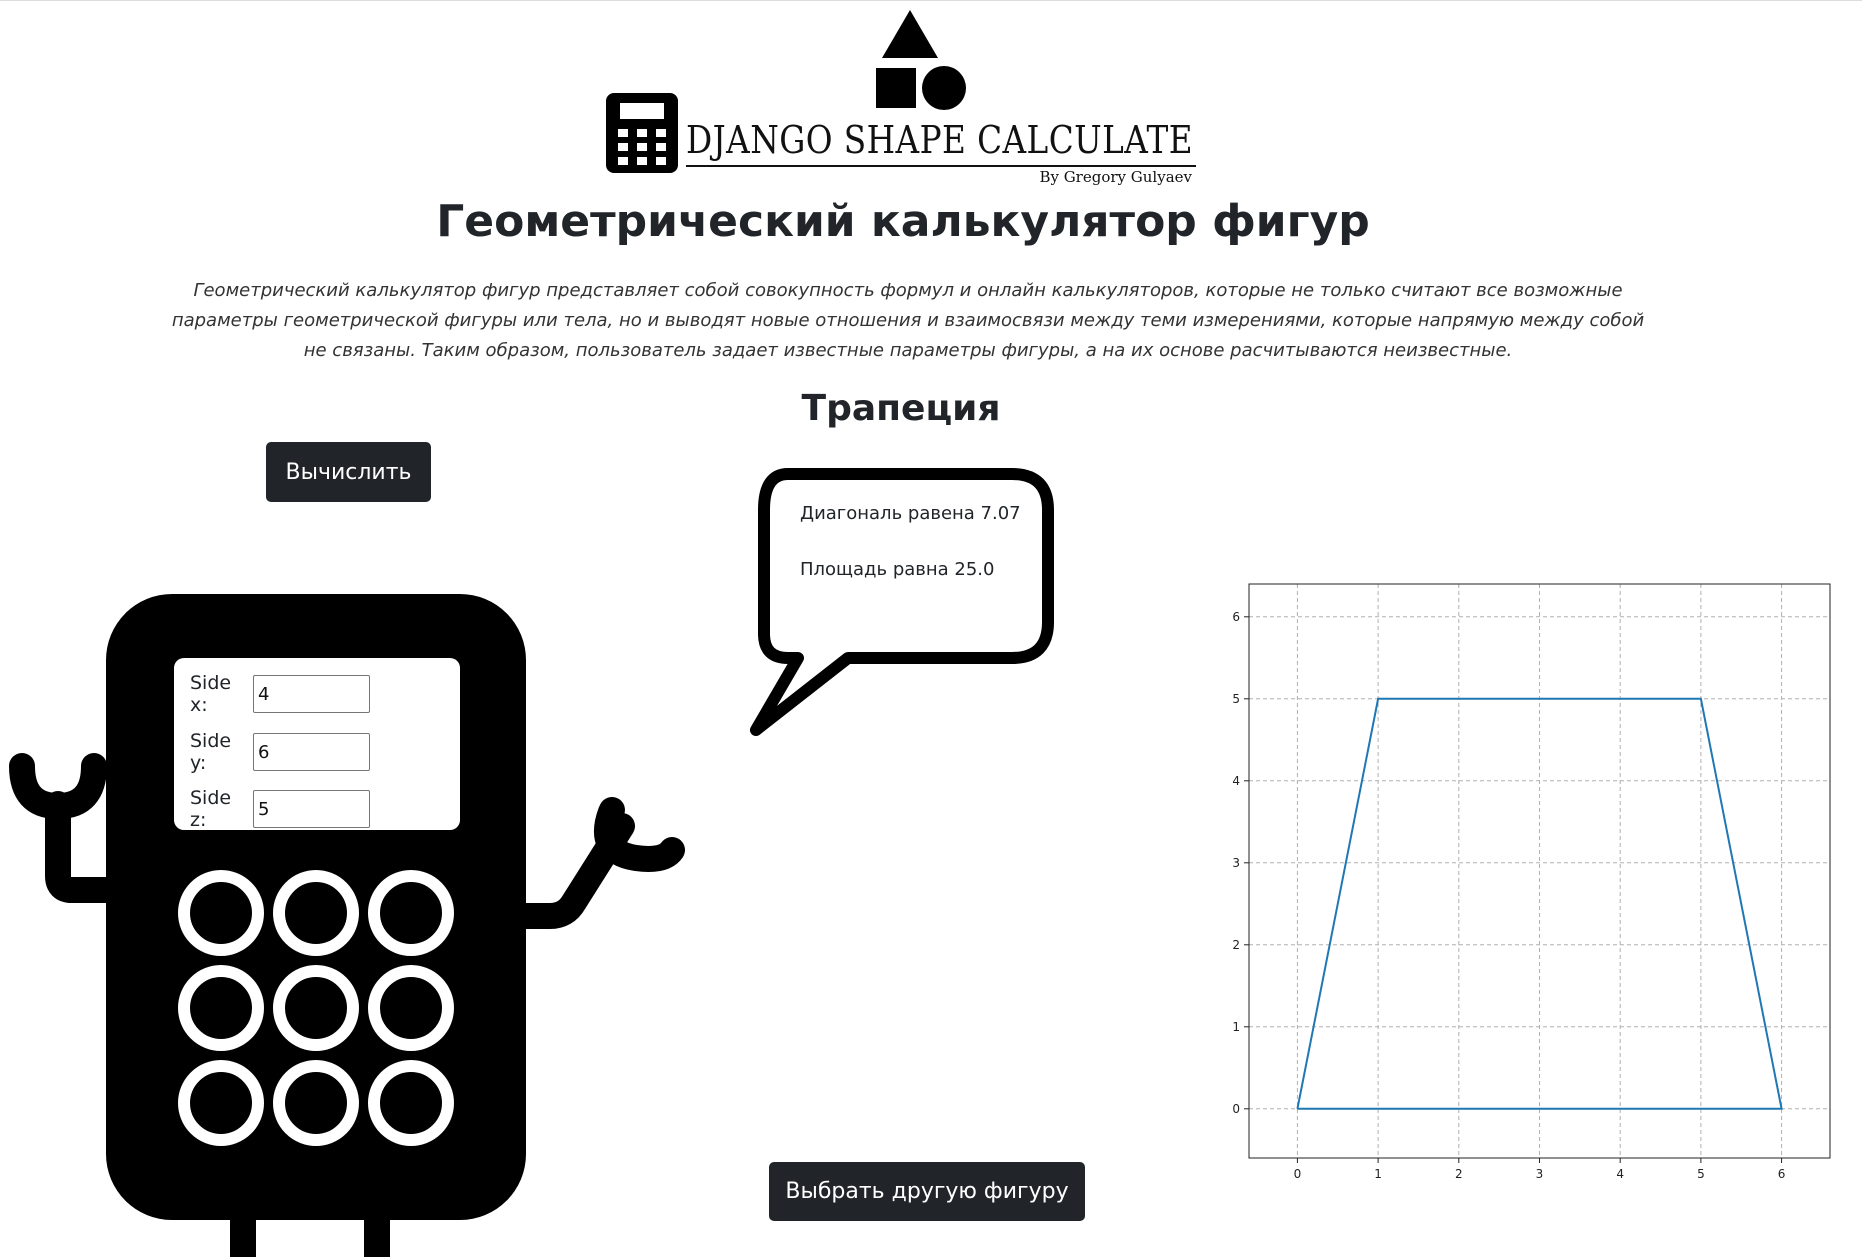  I want to click on side-y-field: Side y:, so click(280, 752).